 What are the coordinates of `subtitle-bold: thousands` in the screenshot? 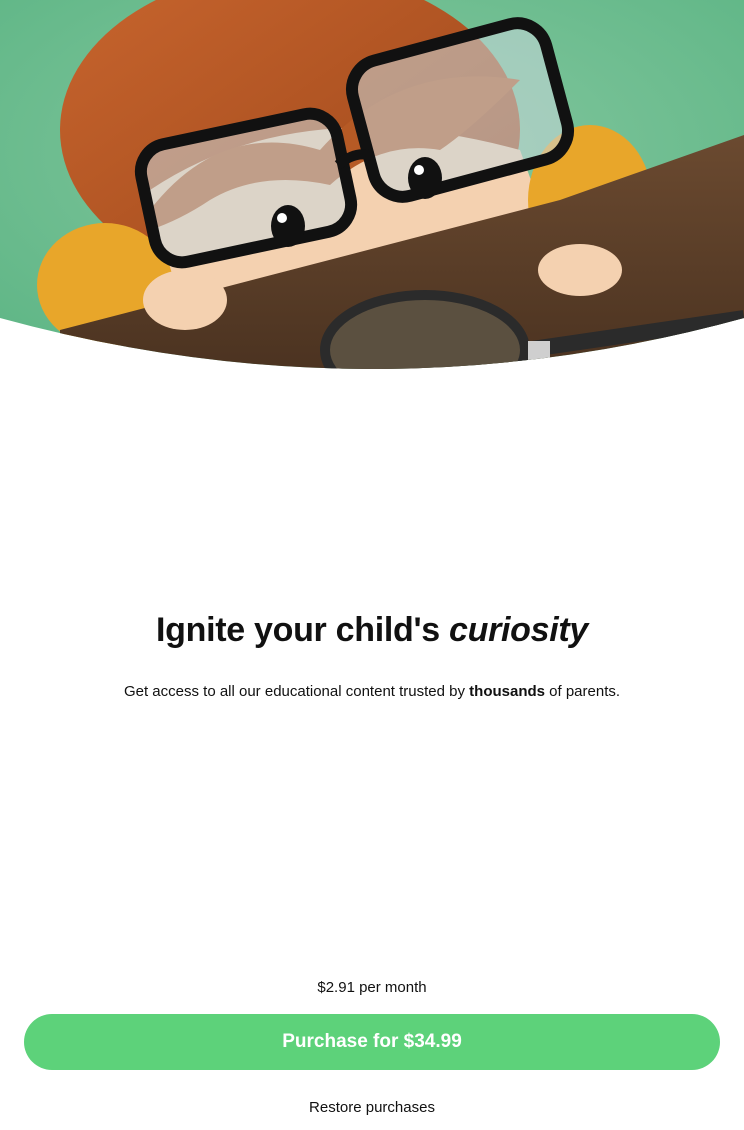 It's located at (507, 691).